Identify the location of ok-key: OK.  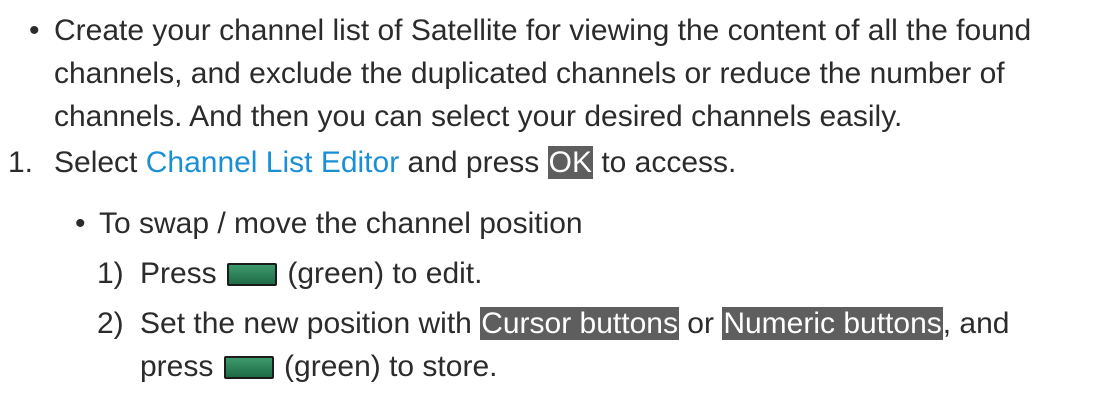
(570, 162).